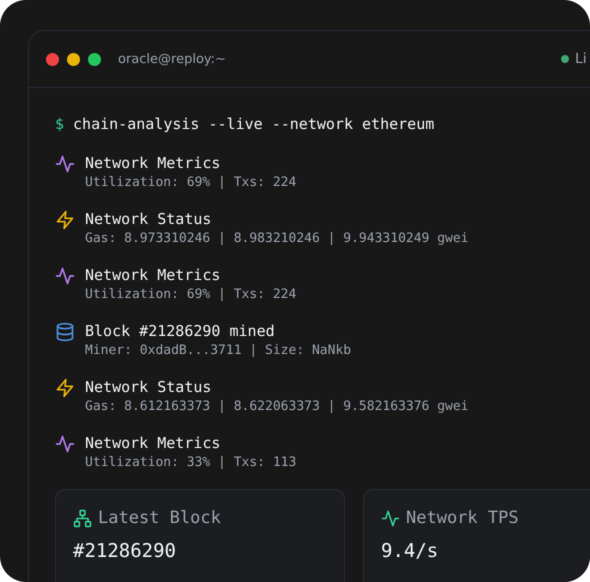  What do you see at coordinates (159, 518) in the screenshot?
I see `card-label: Latest Block` at bounding box center [159, 518].